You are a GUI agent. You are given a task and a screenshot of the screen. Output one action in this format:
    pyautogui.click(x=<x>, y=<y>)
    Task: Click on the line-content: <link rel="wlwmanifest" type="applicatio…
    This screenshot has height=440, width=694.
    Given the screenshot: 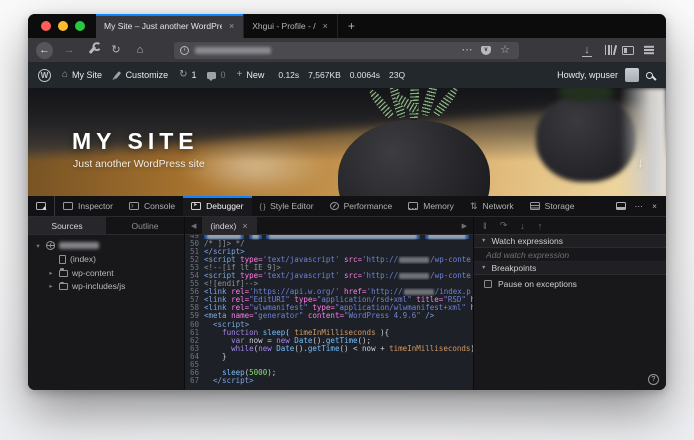 What is the action you would take?
    pyautogui.click(x=338, y=308)
    